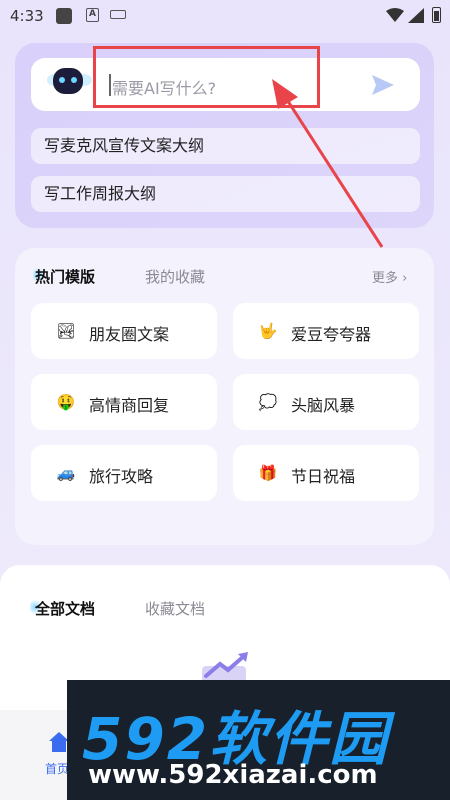  Describe the element at coordinates (233, 775) in the screenshot. I see `watermark-url: www.592xiazai.com` at that location.